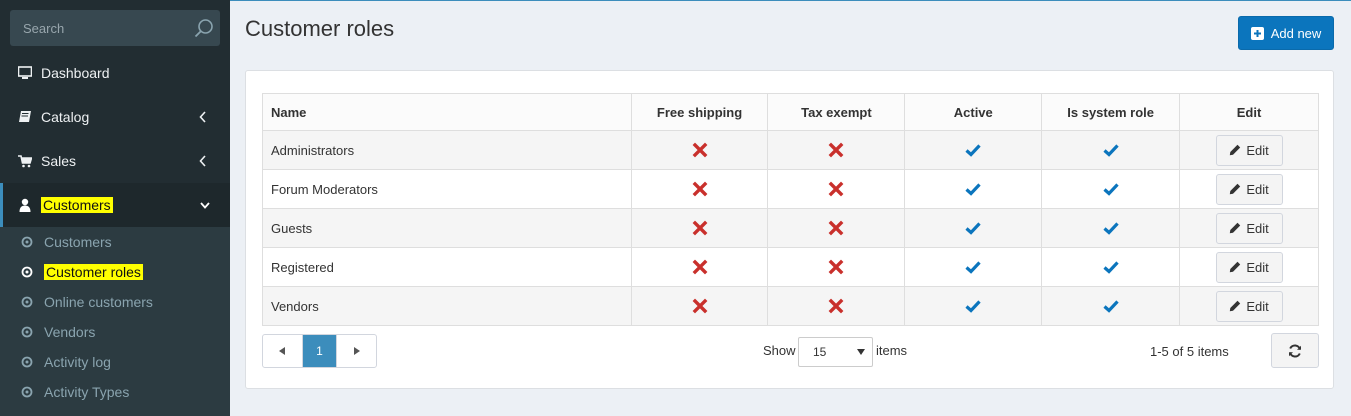 Image resolution: width=1351 pixels, height=416 pixels. What do you see at coordinates (204, 28) in the screenshot?
I see `search-icon` at bounding box center [204, 28].